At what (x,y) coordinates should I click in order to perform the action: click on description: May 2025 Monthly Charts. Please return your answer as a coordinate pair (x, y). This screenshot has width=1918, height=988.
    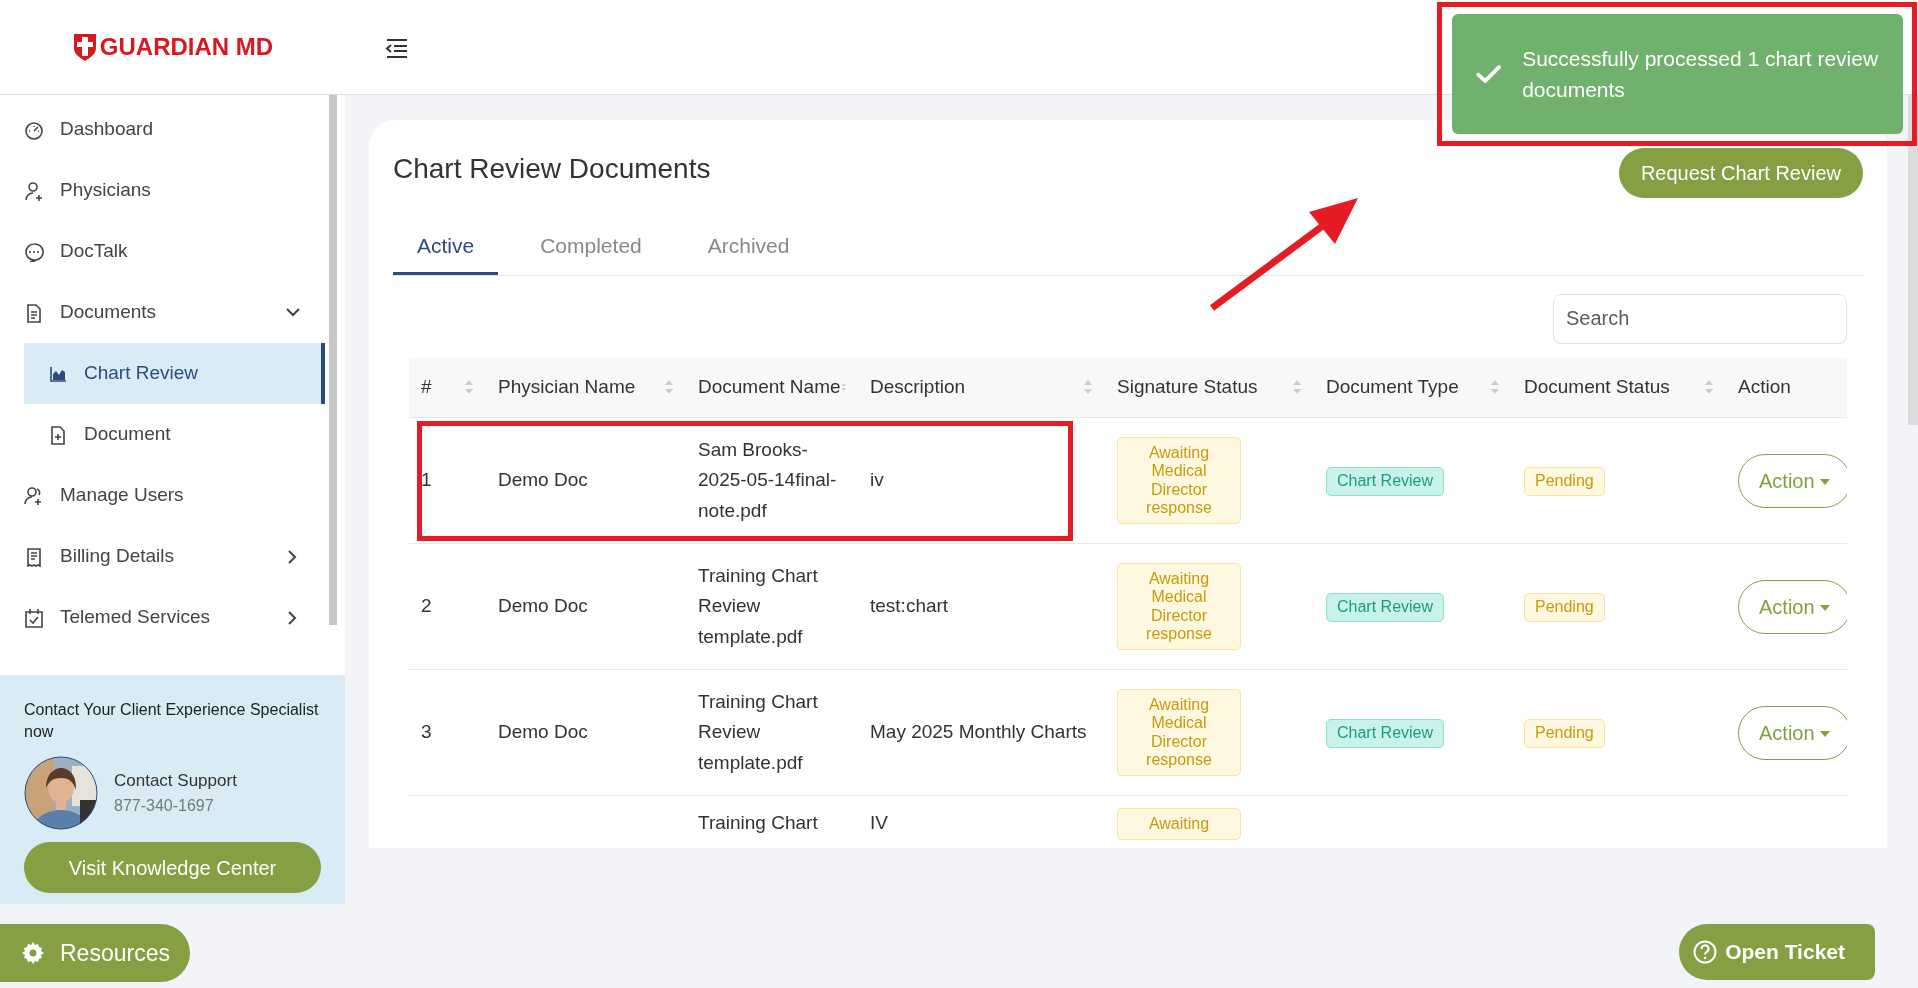
    Looking at the image, I should click on (978, 732).